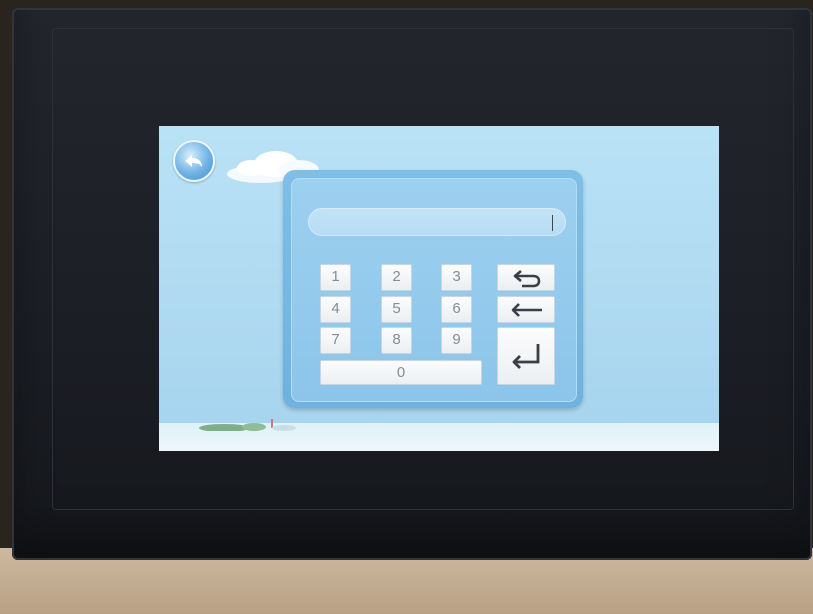 The image size is (813, 614). I want to click on key-9: 9, so click(456, 340).